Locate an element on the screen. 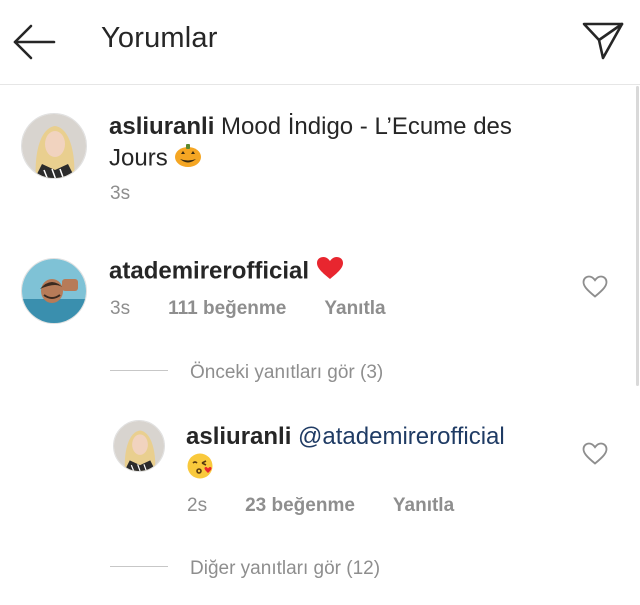 This screenshot has height=605, width=640. view-more-replies-label: Diğer yanıtları gör (12) is located at coordinates (285, 568).